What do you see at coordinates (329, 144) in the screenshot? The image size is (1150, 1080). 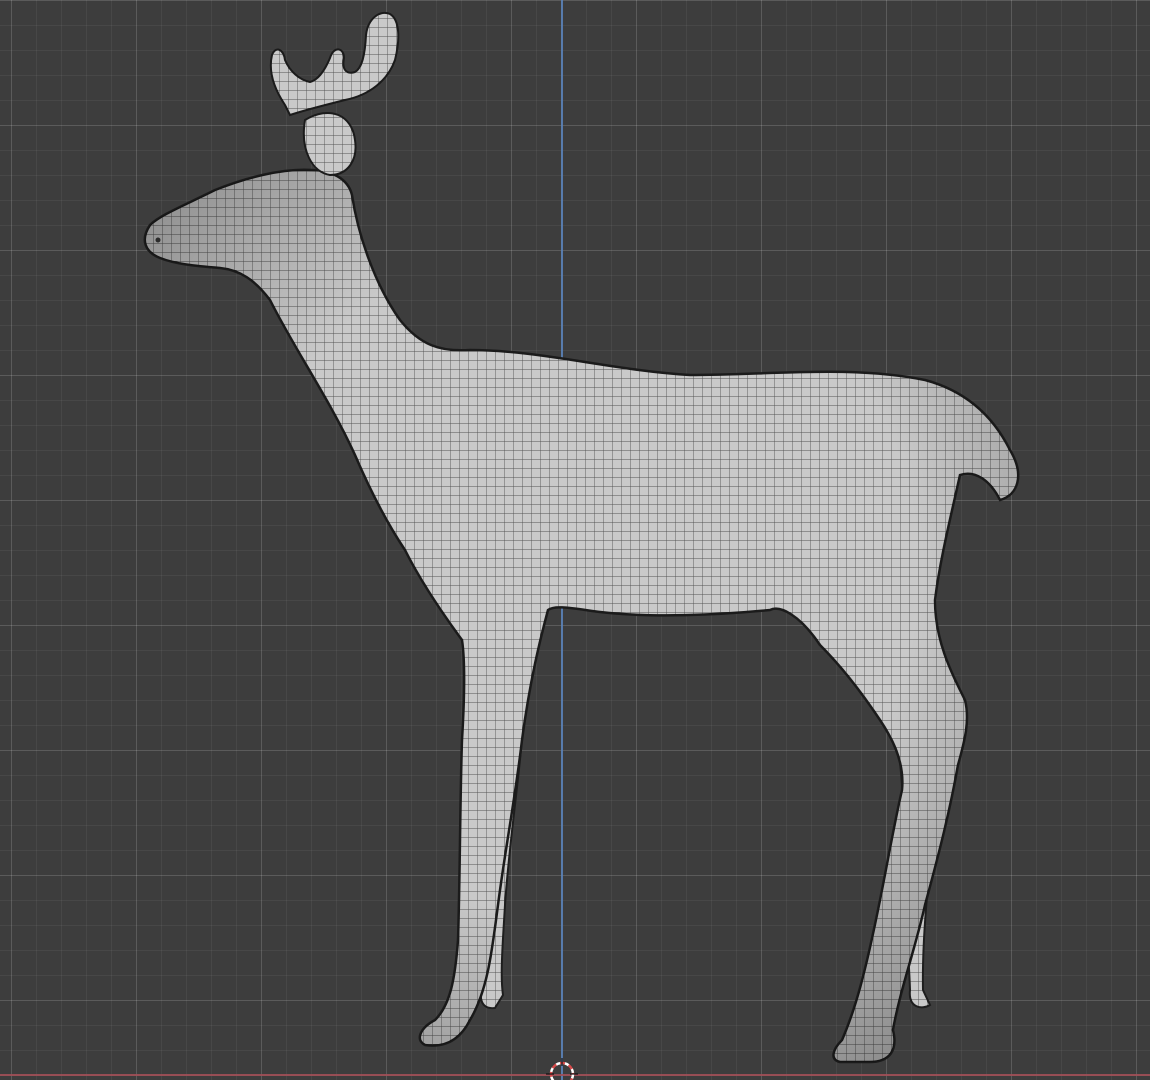 I see `deer-ear` at bounding box center [329, 144].